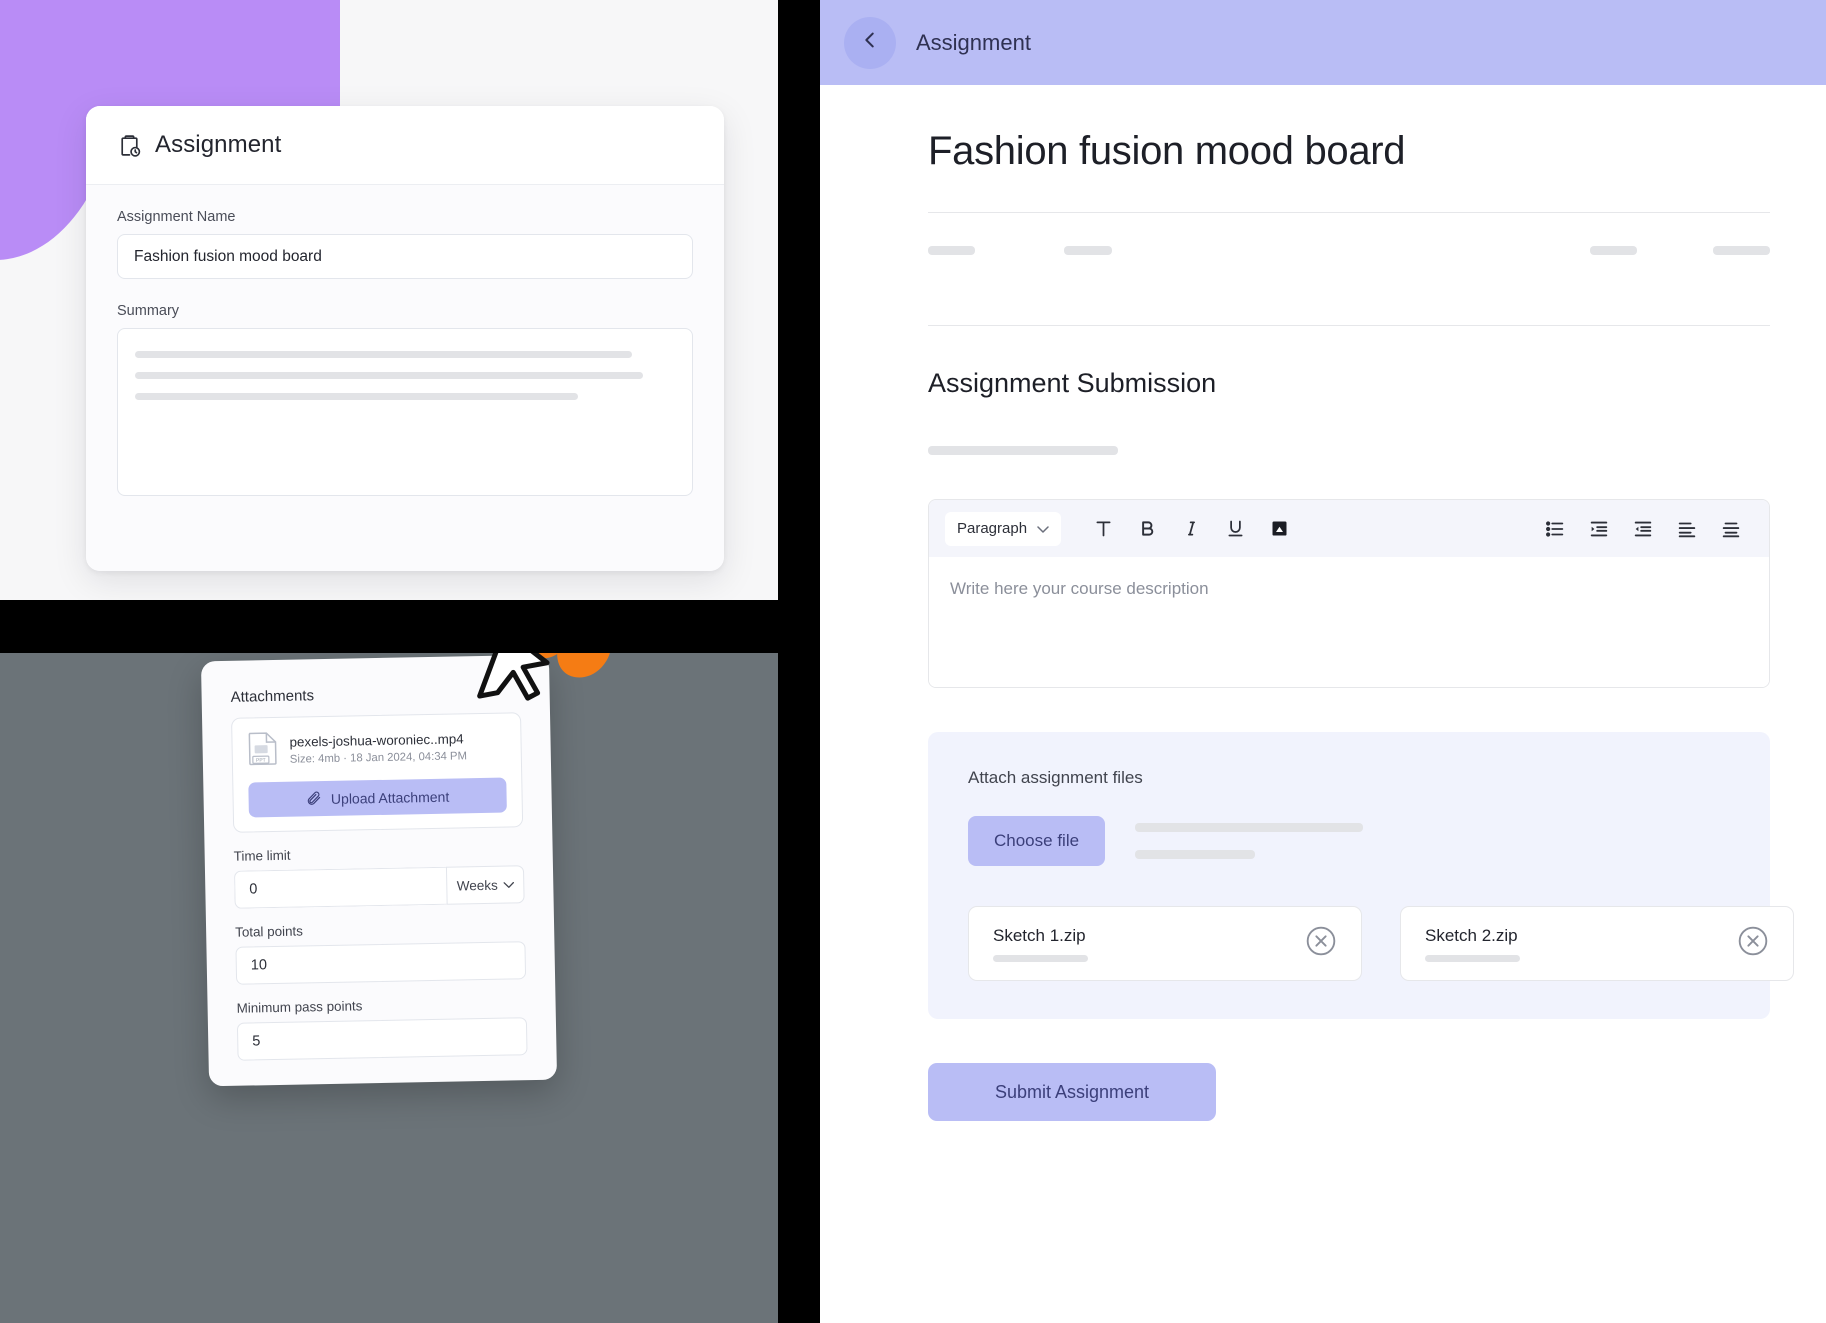  I want to click on list-item: Sketch 1.zip, so click(1165, 943).